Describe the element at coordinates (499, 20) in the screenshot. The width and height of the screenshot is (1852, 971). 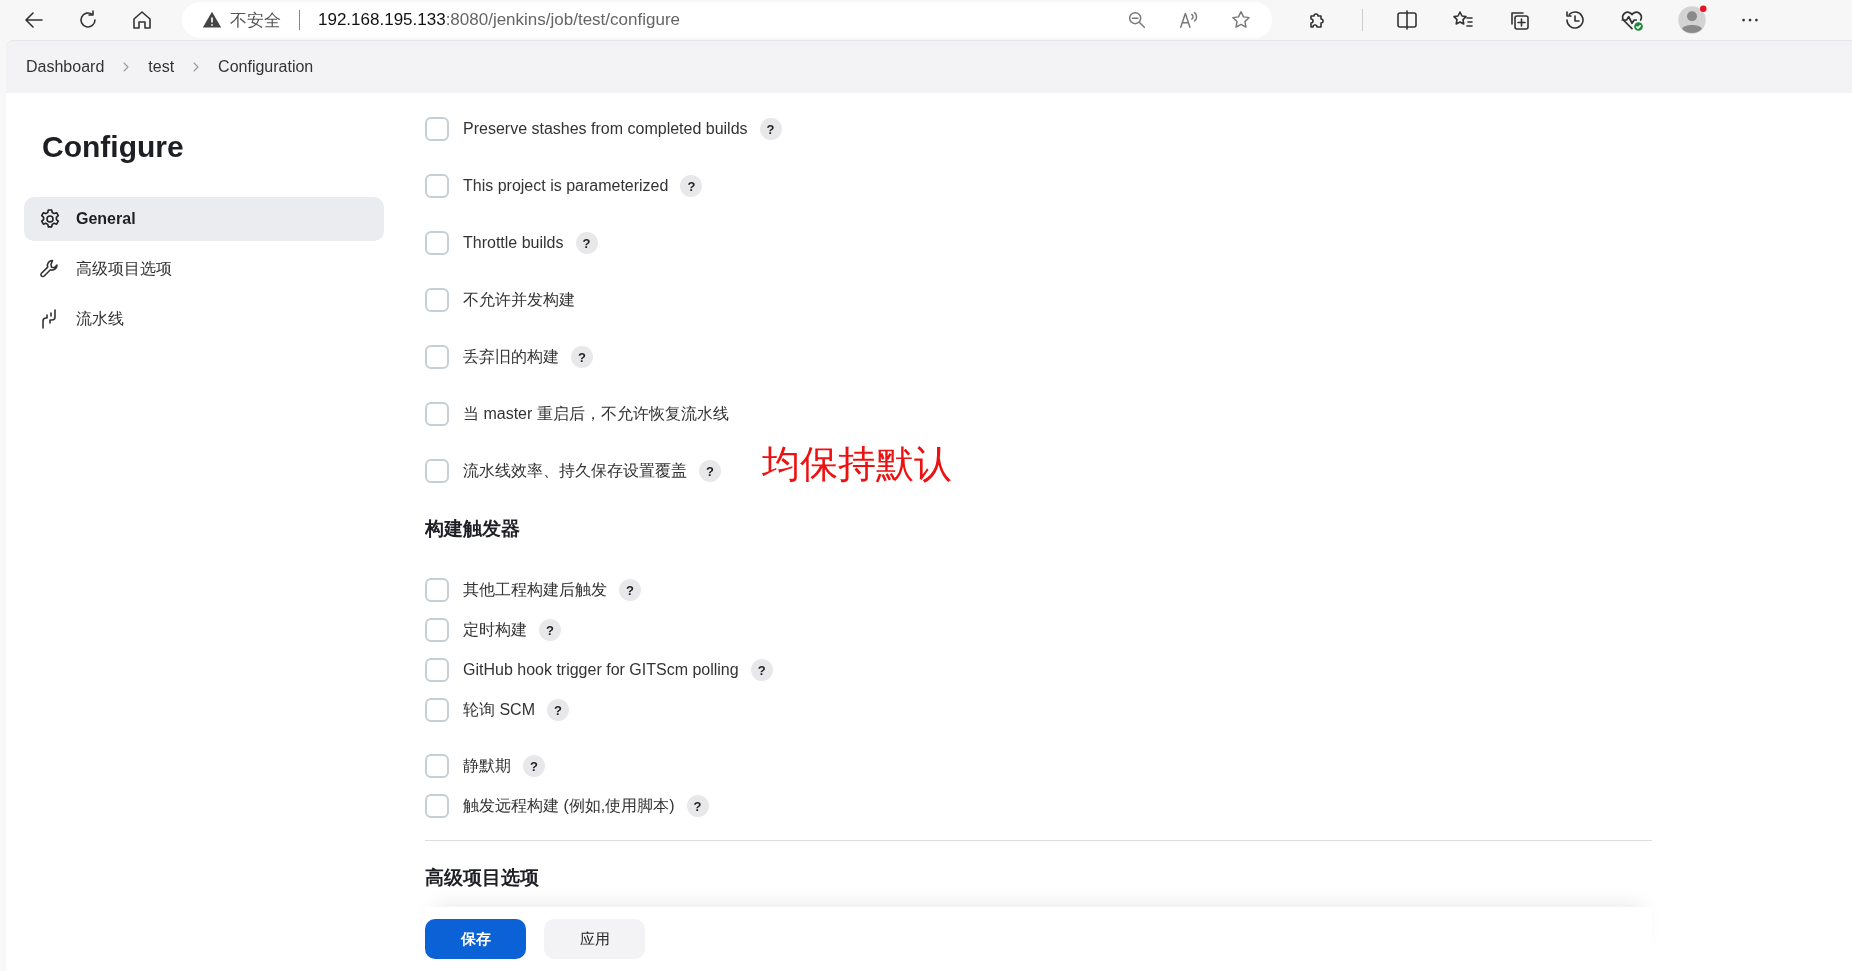
I see `url-text: 192.168.195.133:8080/jenkins/job/test/configure` at that location.